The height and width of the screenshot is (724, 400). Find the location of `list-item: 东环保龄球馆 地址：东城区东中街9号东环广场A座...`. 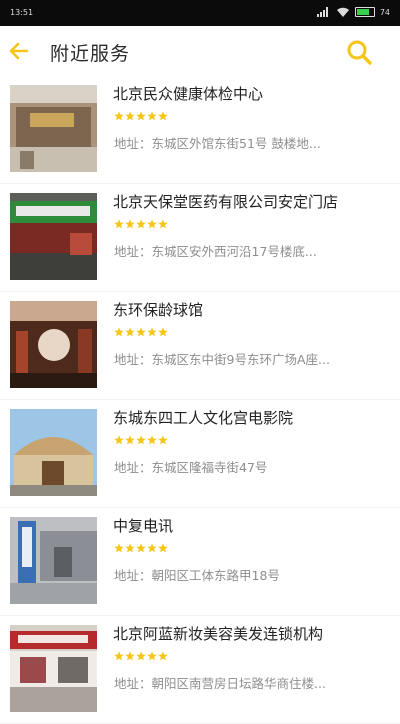

list-item: 东环保龄球馆 地址：东城区东中街9号东环广场A座... is located at coordinates (200, 346).